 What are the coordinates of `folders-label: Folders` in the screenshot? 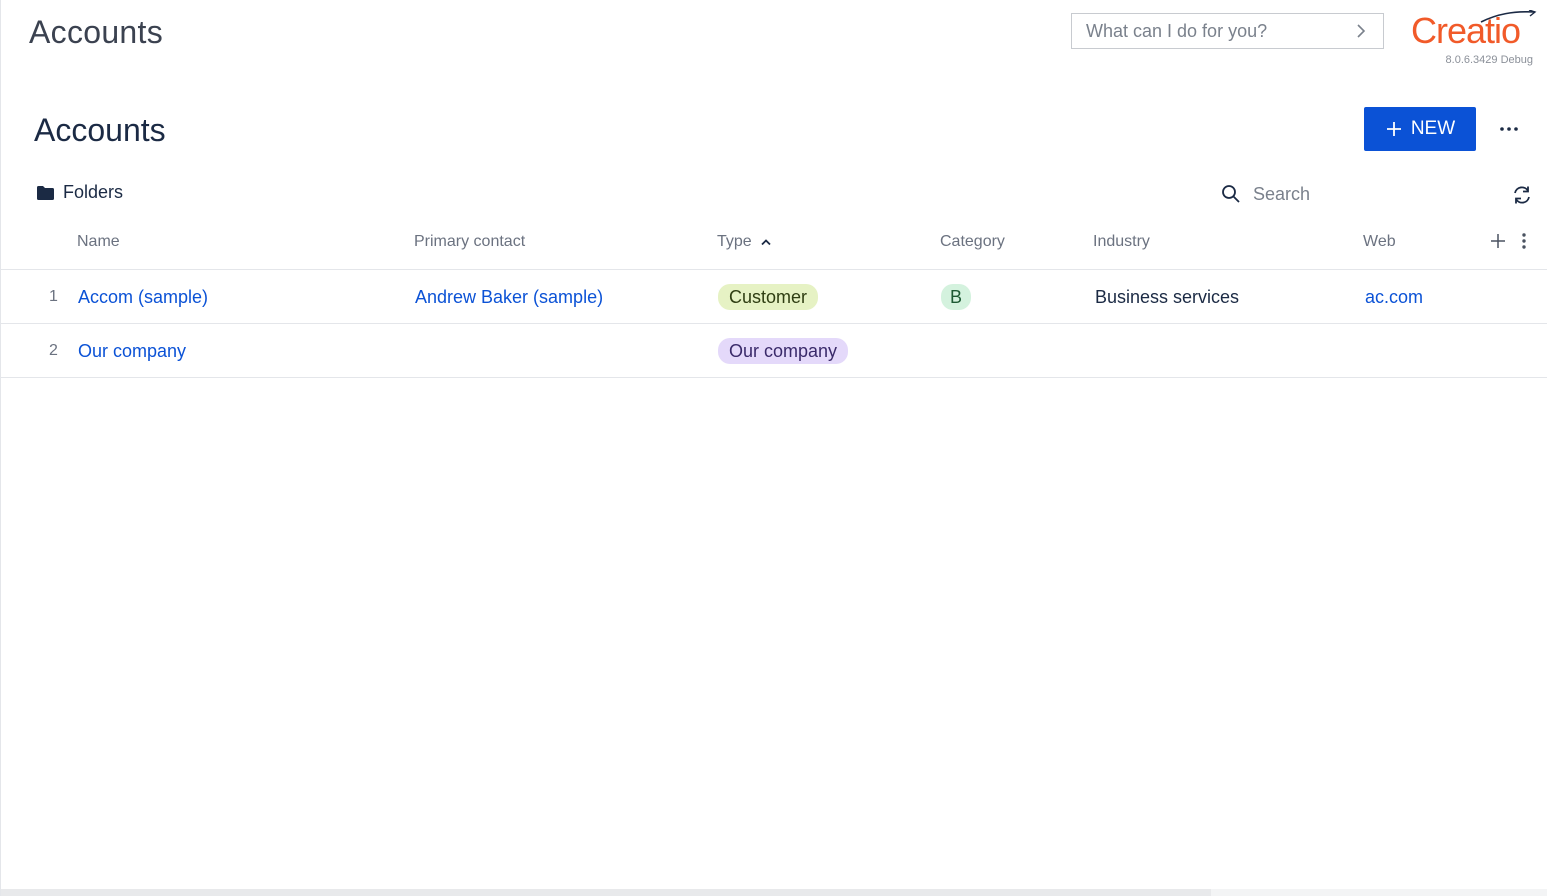 It's located at (93, 192).